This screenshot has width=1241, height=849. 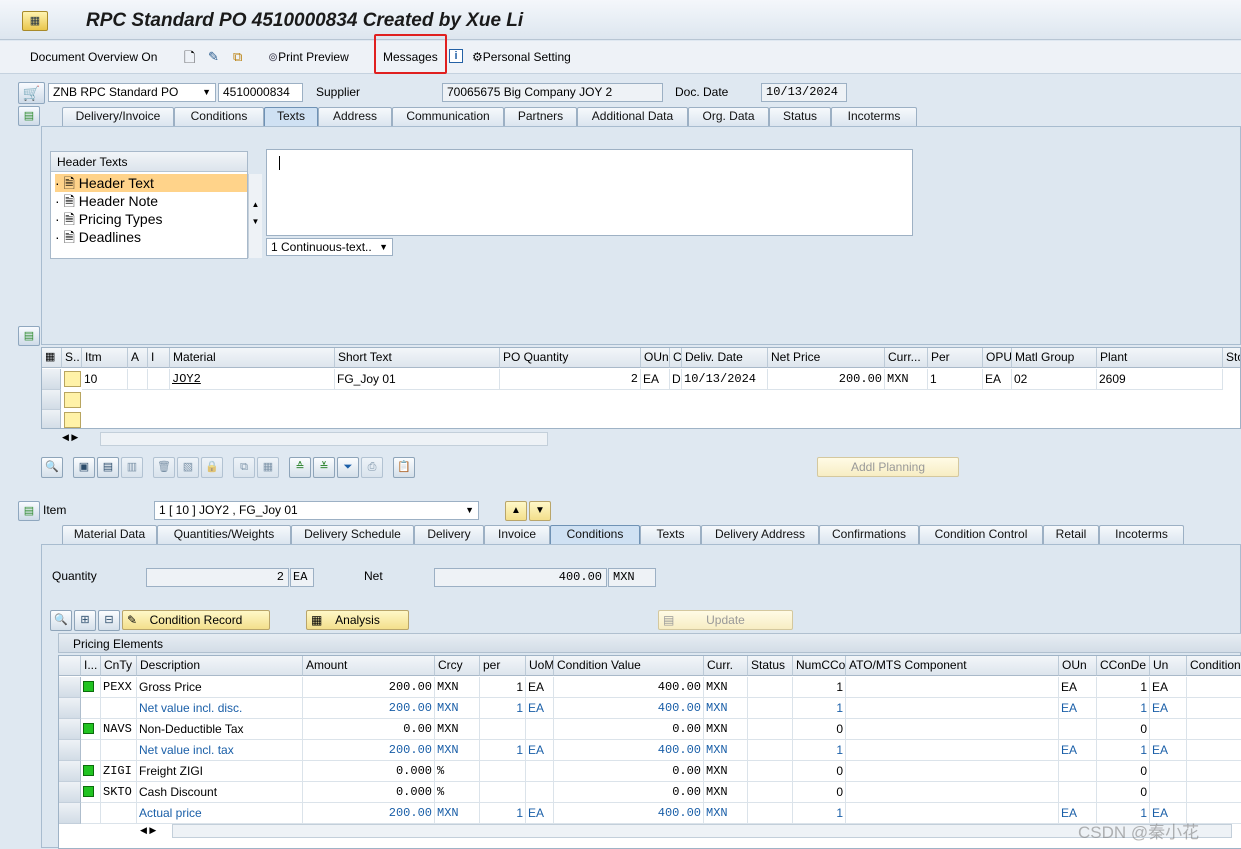 What do you see at coordinates (552, 92) in the screenshot?
I see `supplier-field: 70065675 Big Company JOY 2` at bounding box center [552, 92].